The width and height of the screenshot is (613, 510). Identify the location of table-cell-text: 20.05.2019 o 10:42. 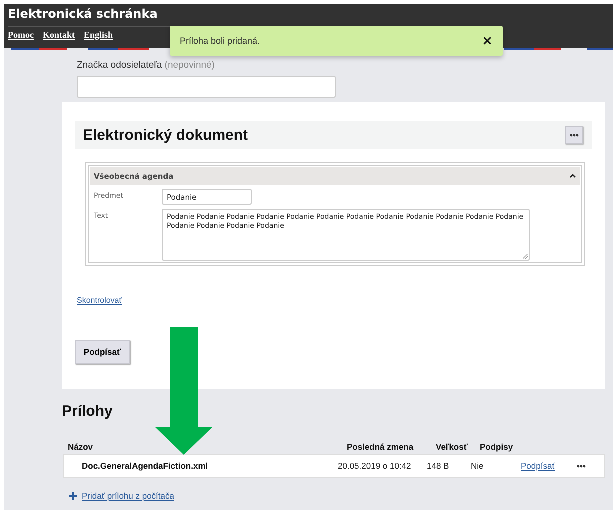
(375, 466).